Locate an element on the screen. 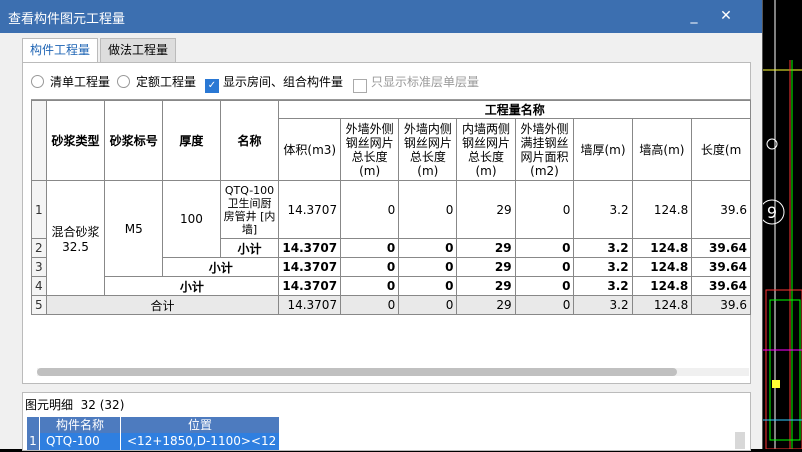 The height and width of the screenshot is (452, 802). cad-canvas-background: 9 is located at coordinates (780, 225).